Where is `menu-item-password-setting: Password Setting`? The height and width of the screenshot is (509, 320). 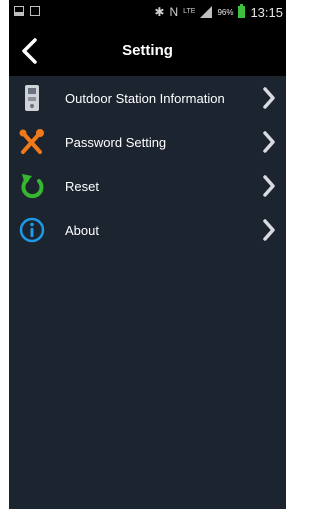 menu-item-password-setting: Password Setting is located at coordinates (147, 142).